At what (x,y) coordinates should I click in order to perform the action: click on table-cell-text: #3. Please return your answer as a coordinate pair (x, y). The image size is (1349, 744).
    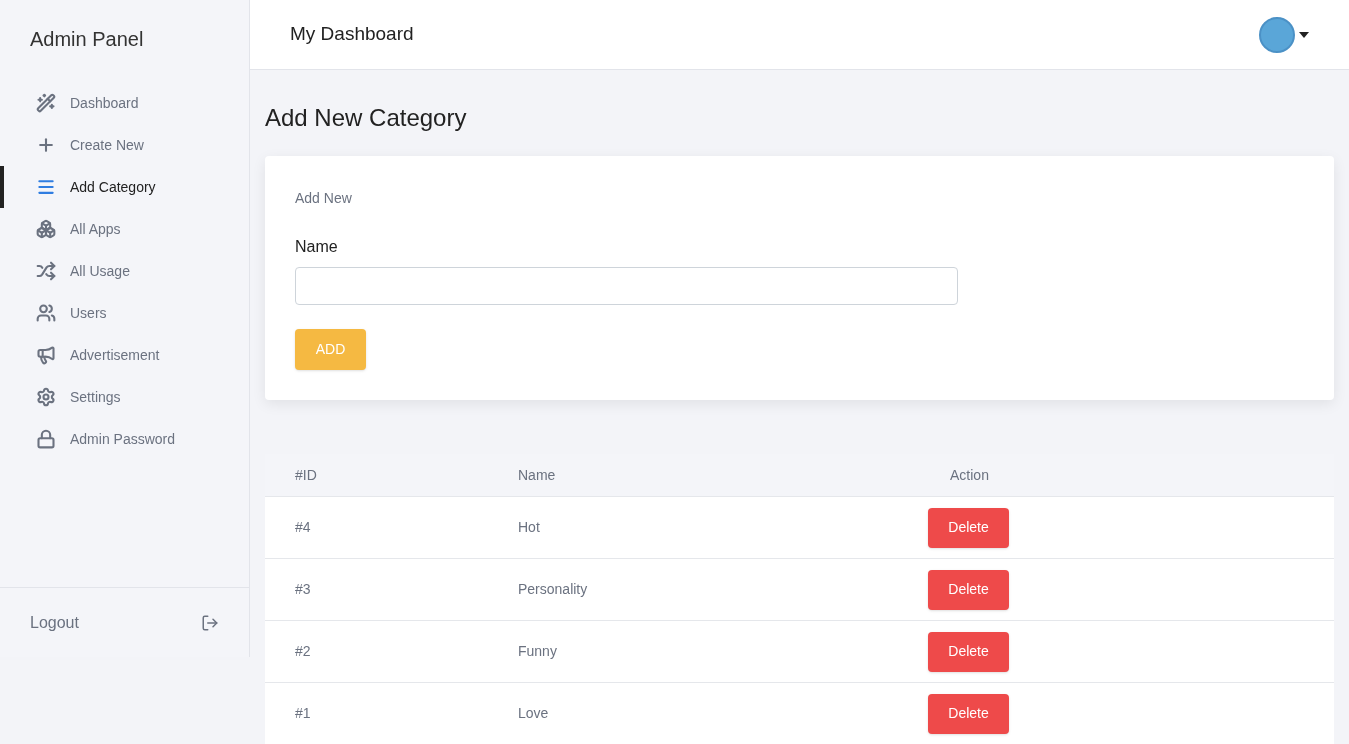
    Looking at the image, I should click on (303, 589).